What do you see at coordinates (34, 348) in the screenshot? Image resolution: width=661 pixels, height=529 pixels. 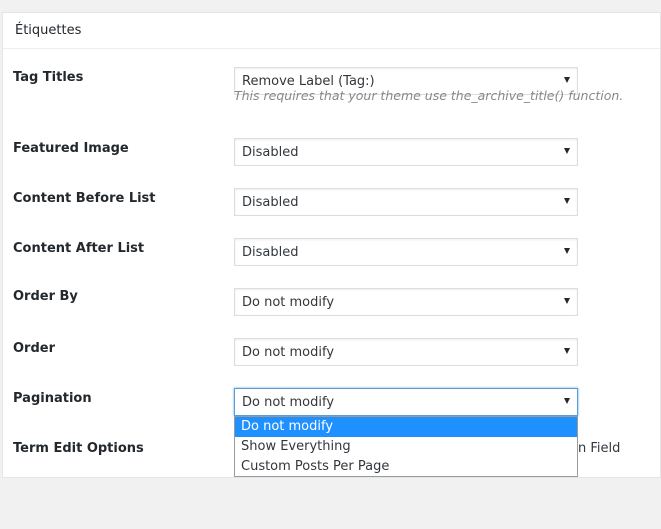 I see `order-label: Order` at bounding box center [34, 348].